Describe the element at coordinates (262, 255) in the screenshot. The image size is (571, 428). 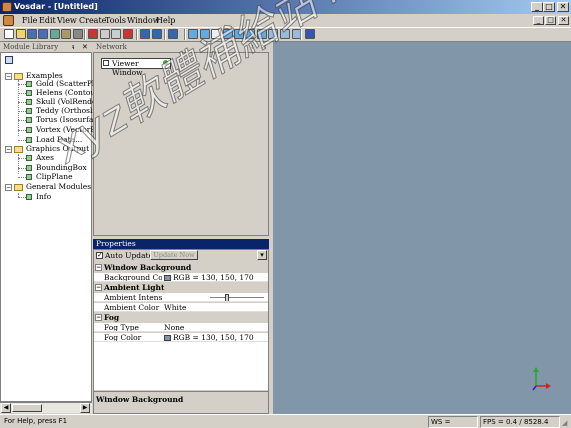
I see `properties-menu-button: ▾` at that location.